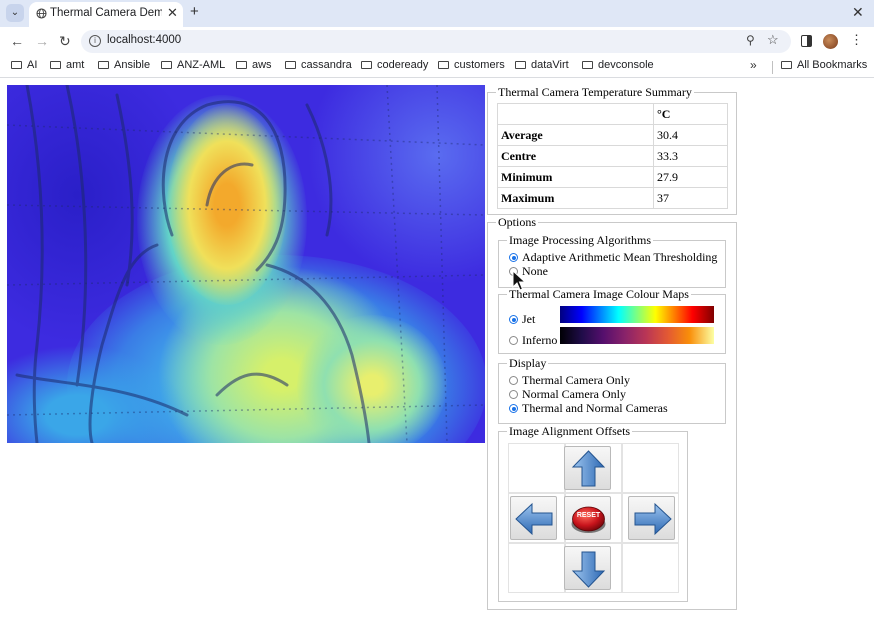 Image resolution: width=874 pixels, height=639 pixels. Describe the element at coordinates (637, 335) in the screenshot. I see `inferno-colour-bar` at that location.